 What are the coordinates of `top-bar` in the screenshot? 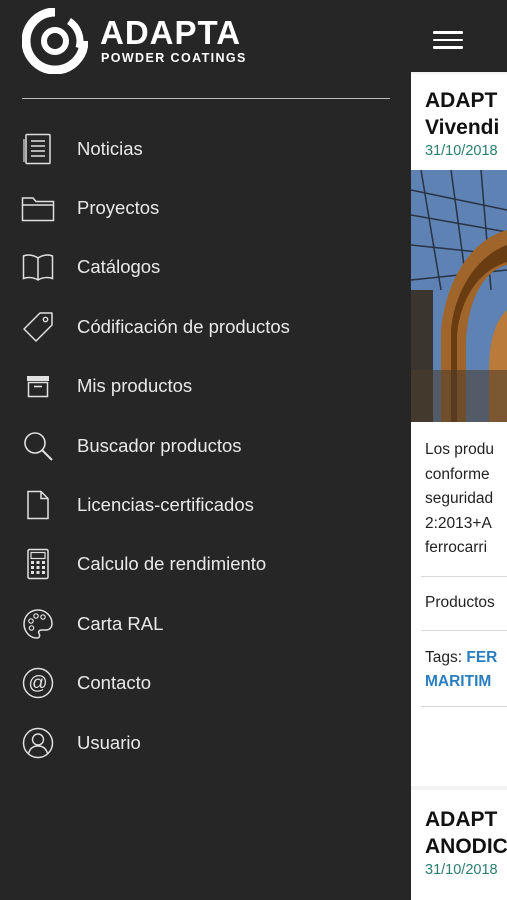 It's located at (459, 36).